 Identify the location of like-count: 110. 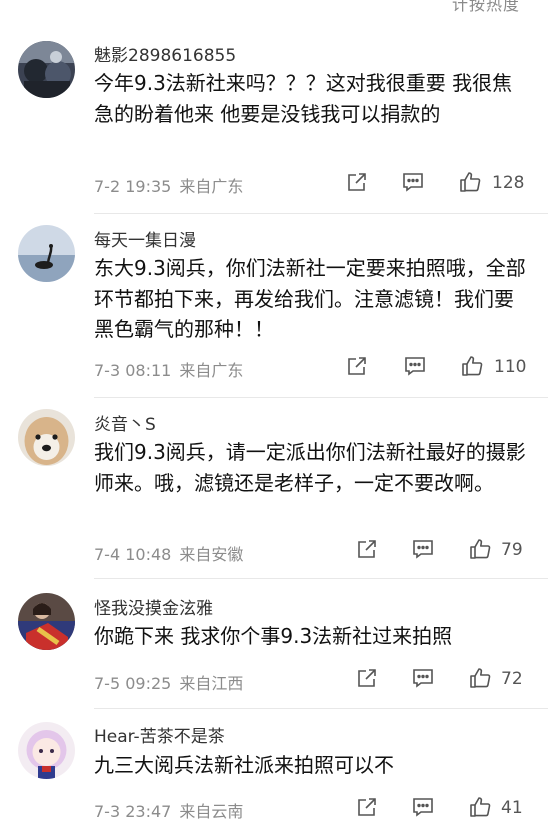
(510, 367).